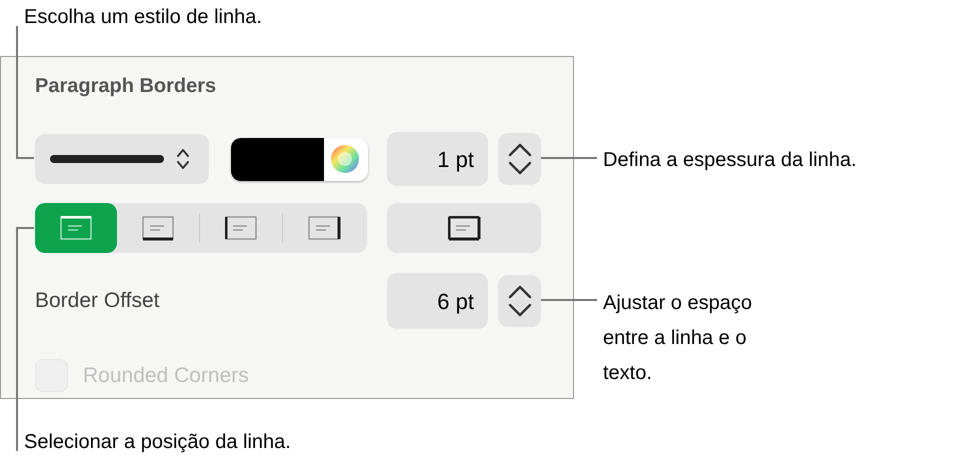 This screenshot has height=463, width=976. I want to click on field-label: Border Offset, so click(98, 301).